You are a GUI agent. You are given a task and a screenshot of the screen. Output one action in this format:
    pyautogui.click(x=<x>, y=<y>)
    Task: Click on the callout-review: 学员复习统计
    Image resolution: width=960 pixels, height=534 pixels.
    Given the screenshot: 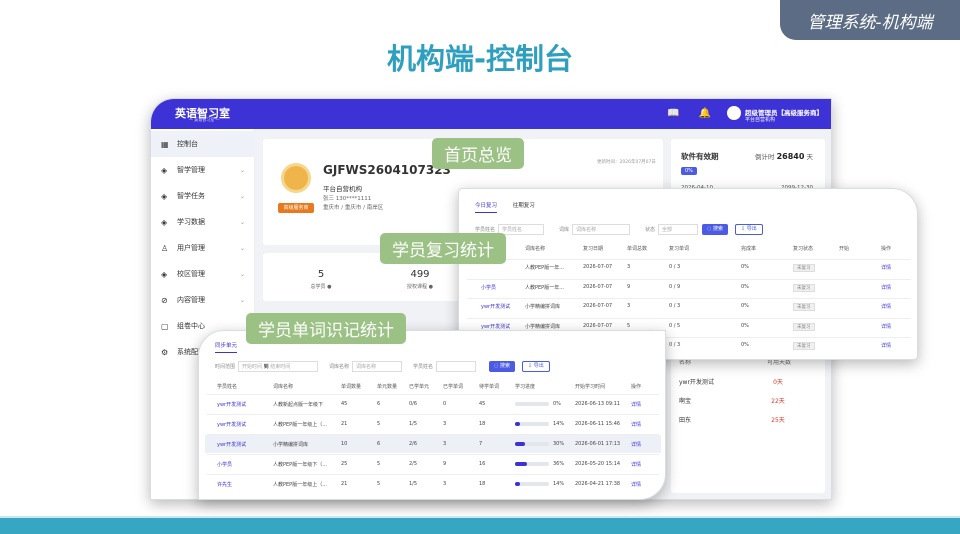 What is the action you would take?
    pyautogui.click(x=443, y=248)
    